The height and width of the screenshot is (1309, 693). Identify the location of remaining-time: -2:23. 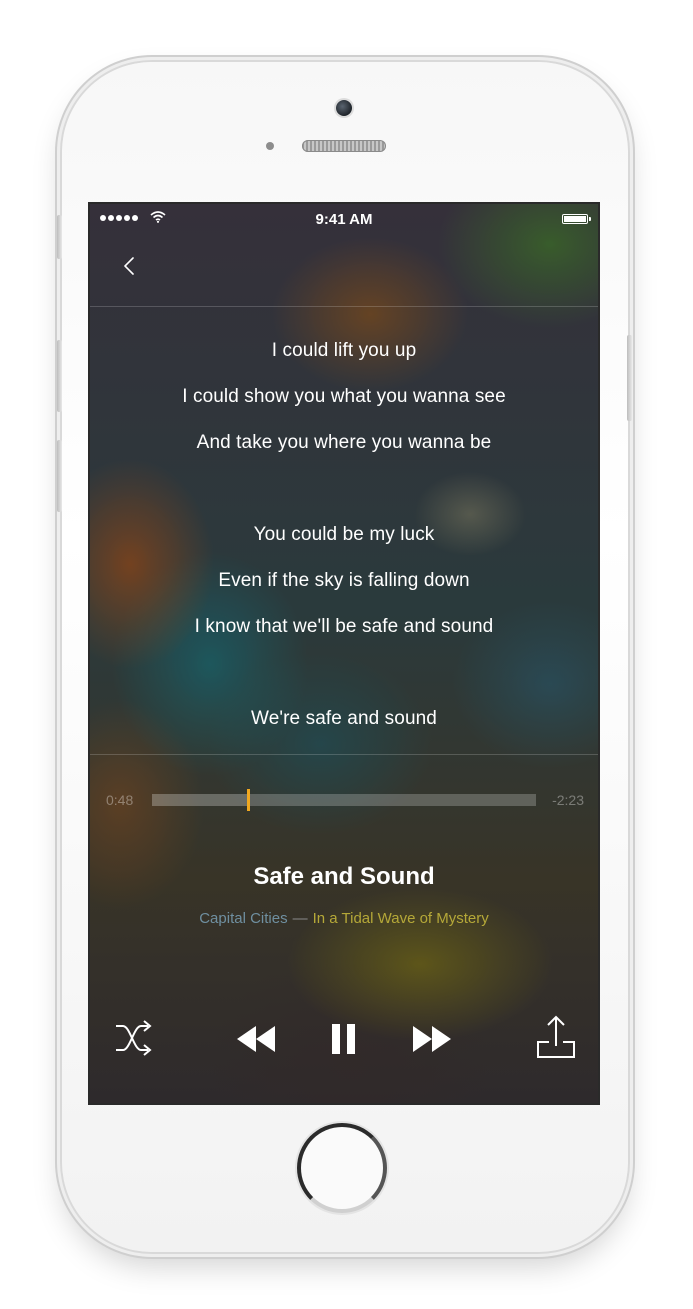
(568, 800).